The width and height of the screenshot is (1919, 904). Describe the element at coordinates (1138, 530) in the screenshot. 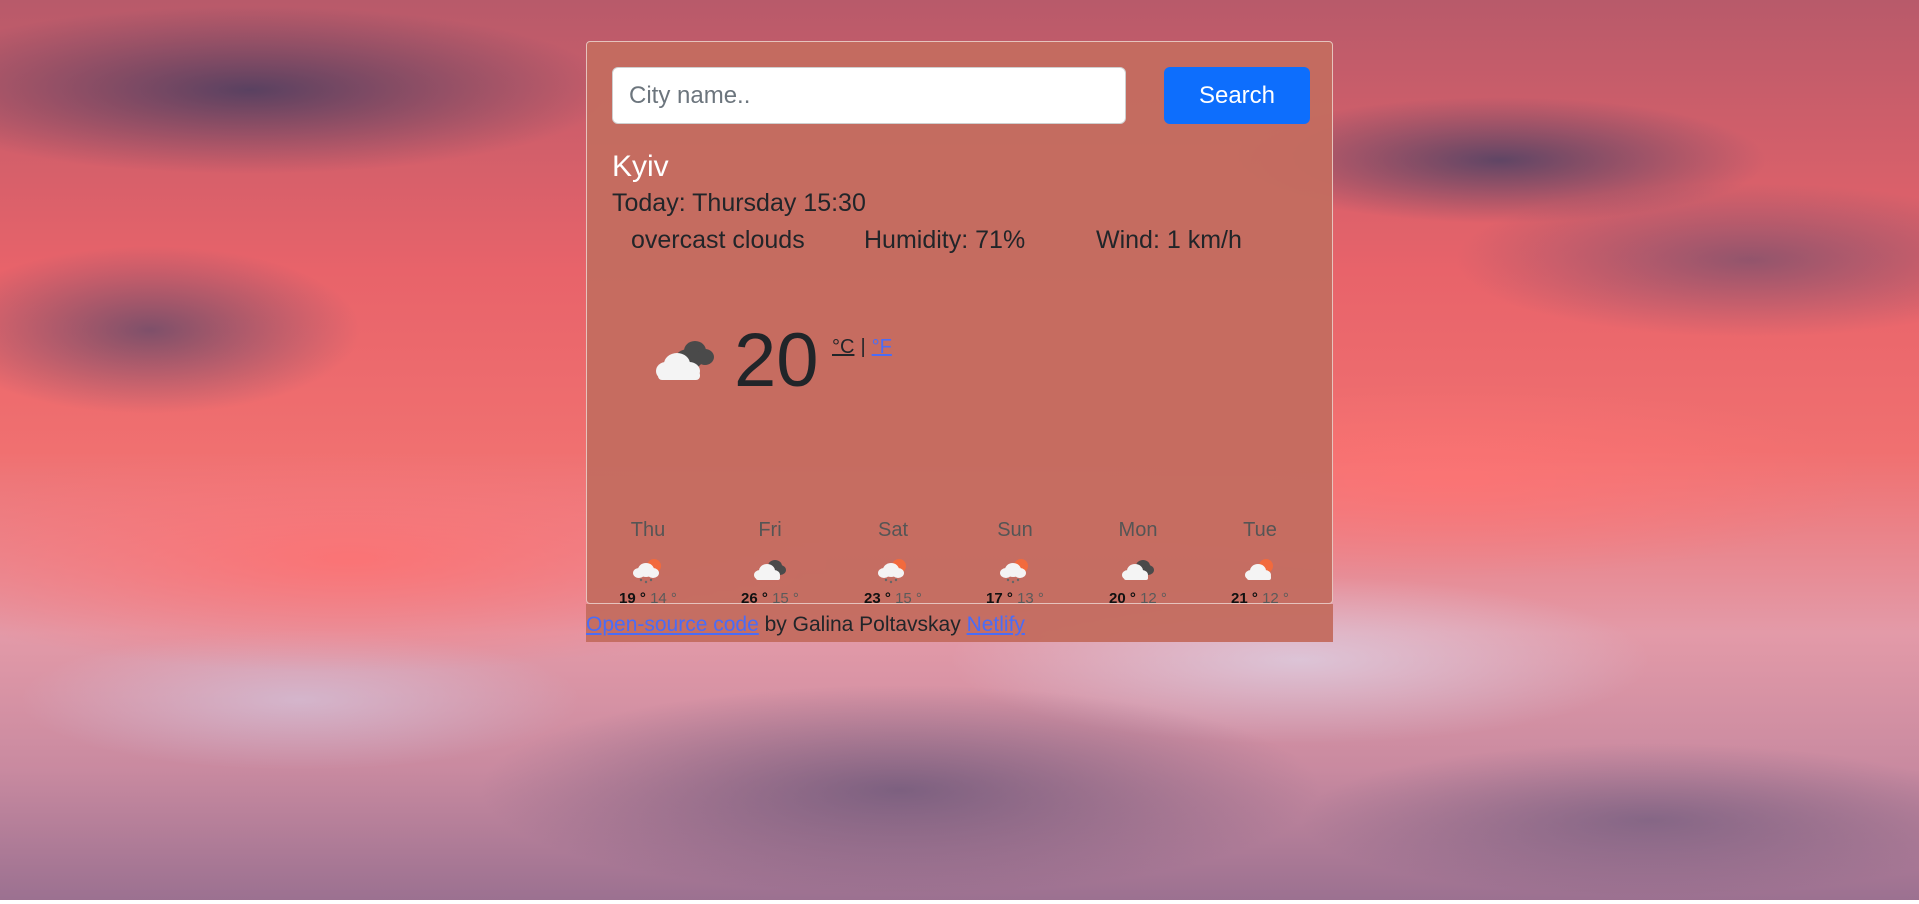

I see `forecast-day-name: Mon` at that location.